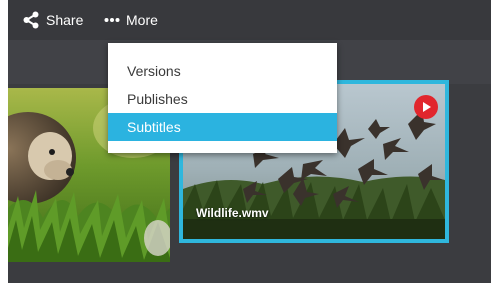 The image size is (496, 283). I want to click on more-label: More, so click(142, 20).